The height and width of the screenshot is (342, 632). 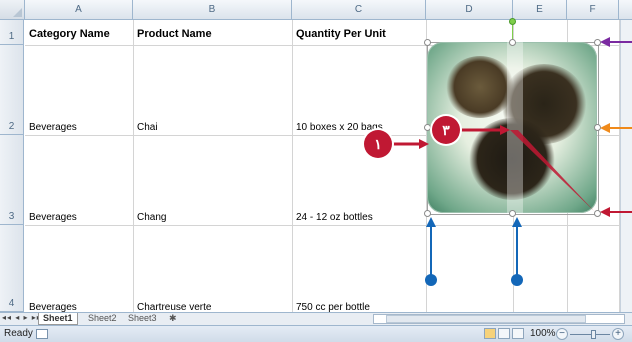 What do you see at coordinates (410, 144) in the screenshot?
I see `callout-1-arrow` at bounding box center [410, 144].